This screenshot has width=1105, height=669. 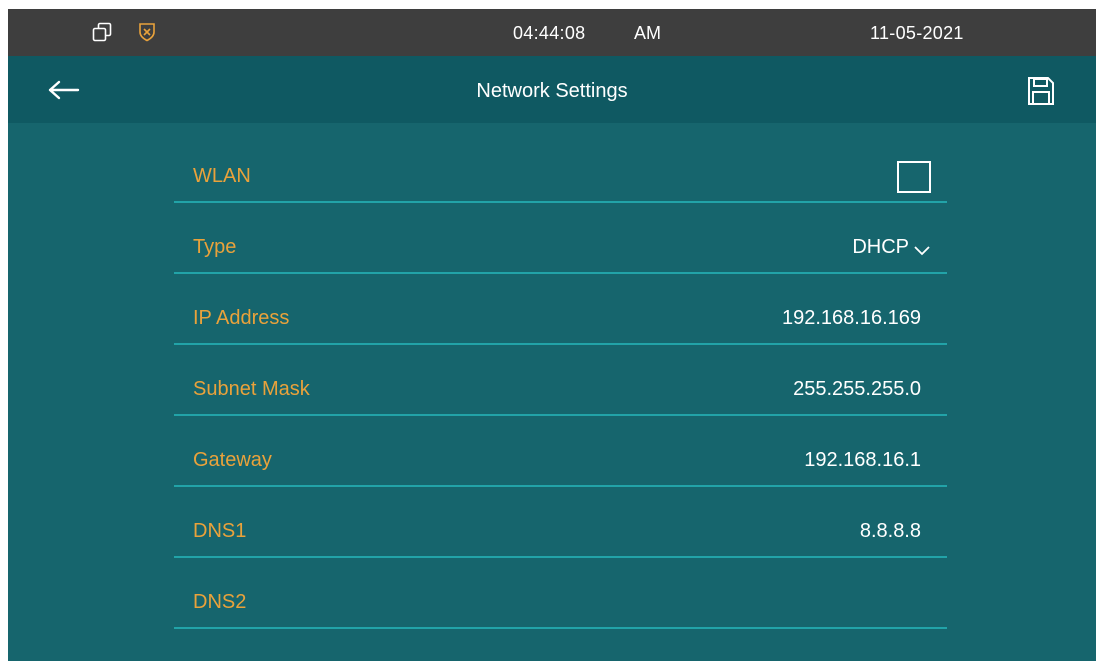 I want to click on save-icon, so click(x=1041, y=91).